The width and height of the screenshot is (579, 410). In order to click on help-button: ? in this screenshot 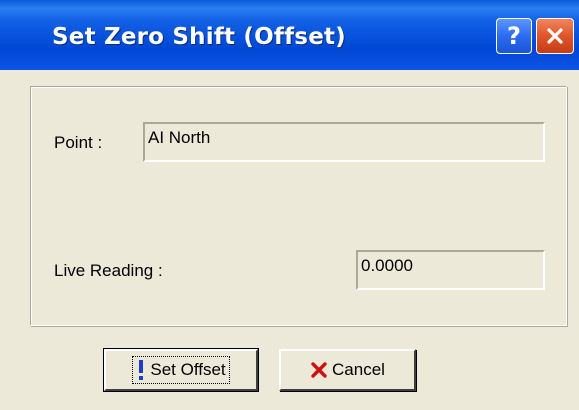, I will do `click(514, 36)`.